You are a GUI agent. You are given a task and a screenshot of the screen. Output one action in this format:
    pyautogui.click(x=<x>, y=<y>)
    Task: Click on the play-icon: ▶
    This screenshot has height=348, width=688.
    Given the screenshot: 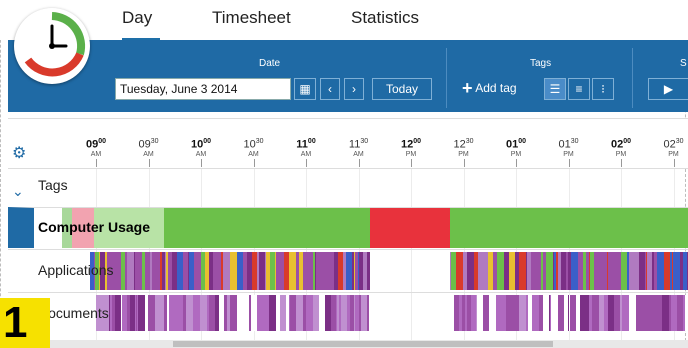 What is the action you would take?
    pyautogui.click(x=668, y=89)
    